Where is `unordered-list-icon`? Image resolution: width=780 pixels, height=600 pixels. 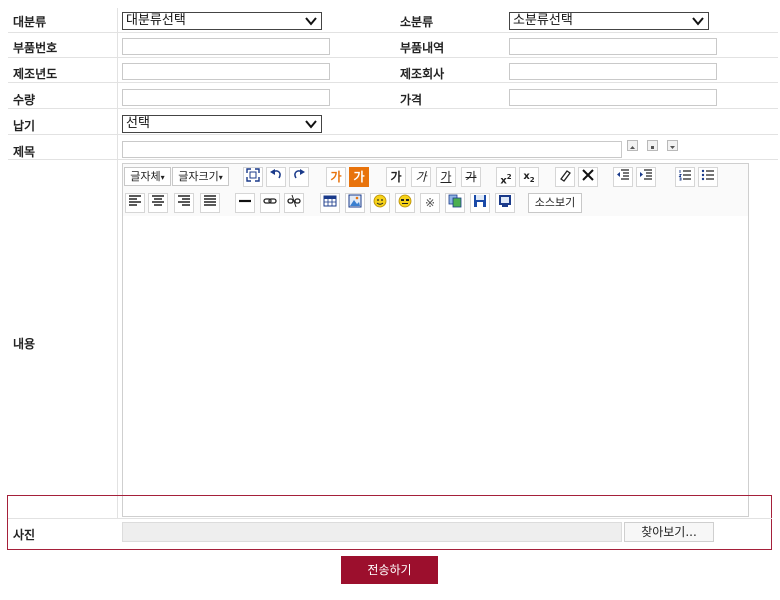 unordered-list-icon is located at coordinates (708, 177).